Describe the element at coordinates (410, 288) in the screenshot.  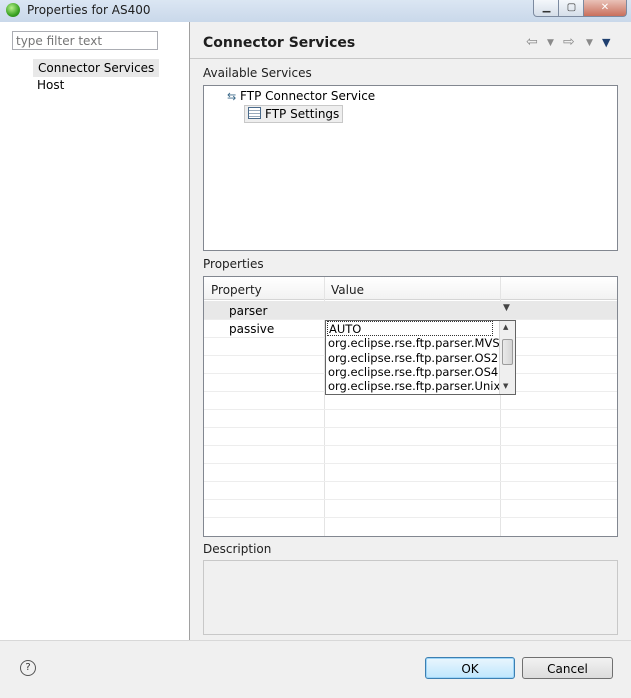
I see `table-header` at that location.